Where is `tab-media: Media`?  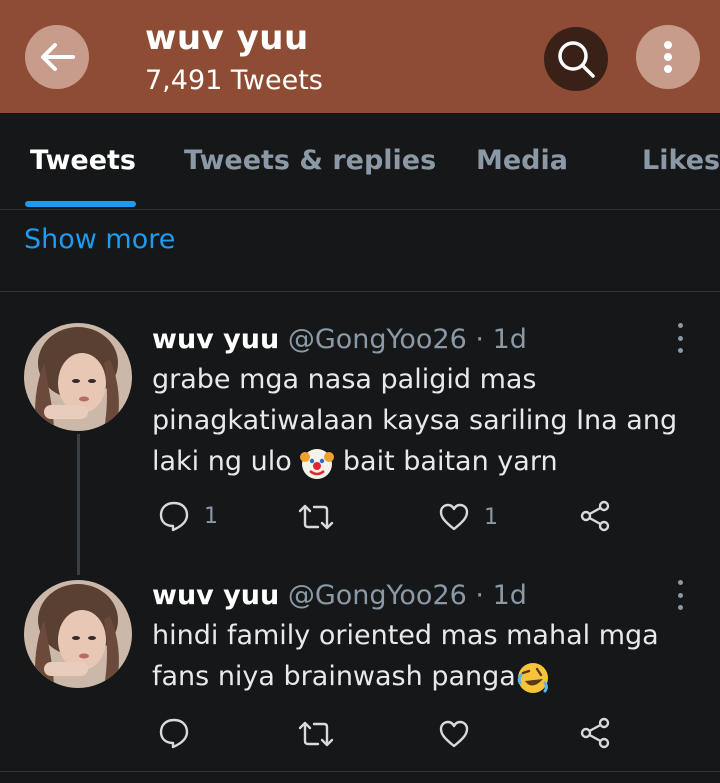
tab-media: Media is located at coordinates (522, 160).